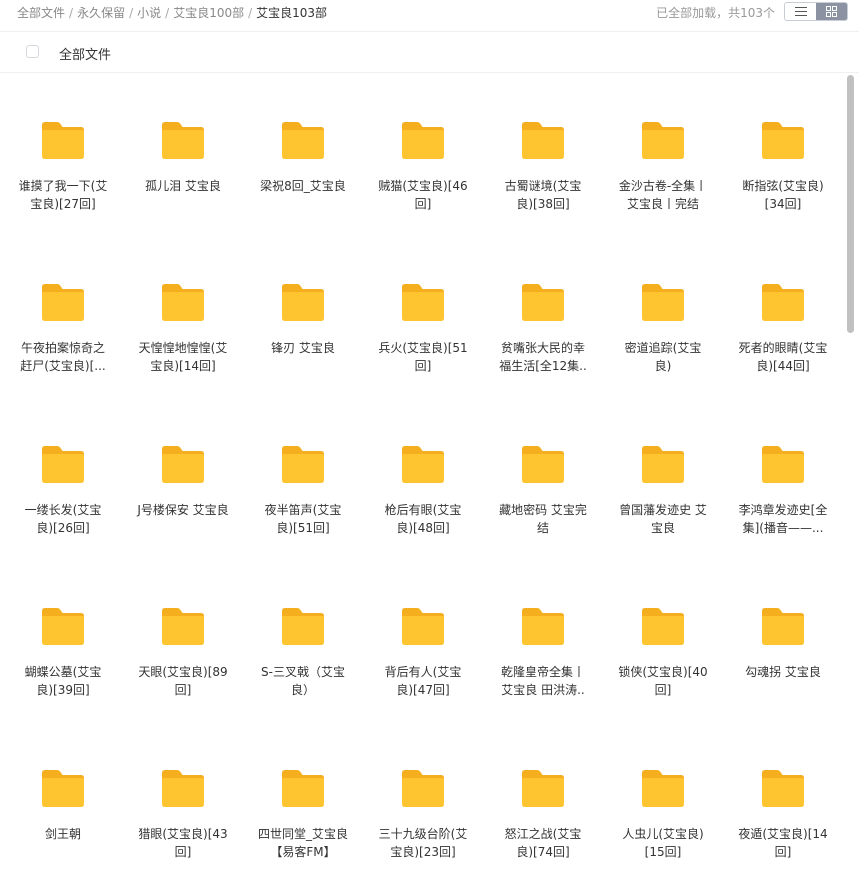 The height and width of the screenshot is (869, 859). Describe the element at coordinates (542, 681) in the screenshot. I see `folder-name: 乾隆皇帝全集丨艾宝良 田洪涛..` at that location.